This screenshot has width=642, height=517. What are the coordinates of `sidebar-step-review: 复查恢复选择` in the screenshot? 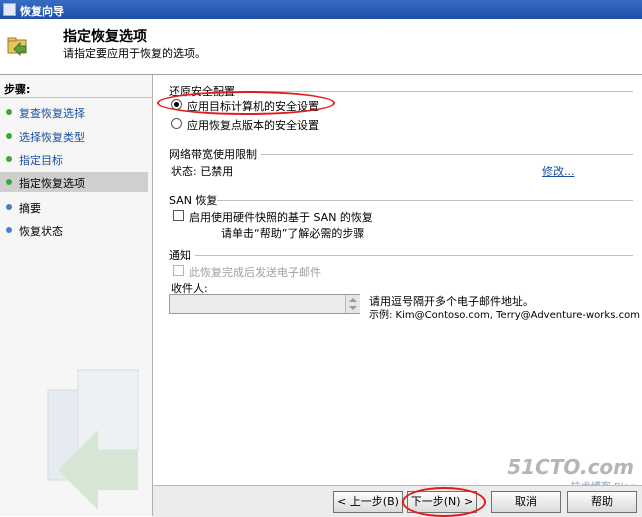 It's located at (74, 112).